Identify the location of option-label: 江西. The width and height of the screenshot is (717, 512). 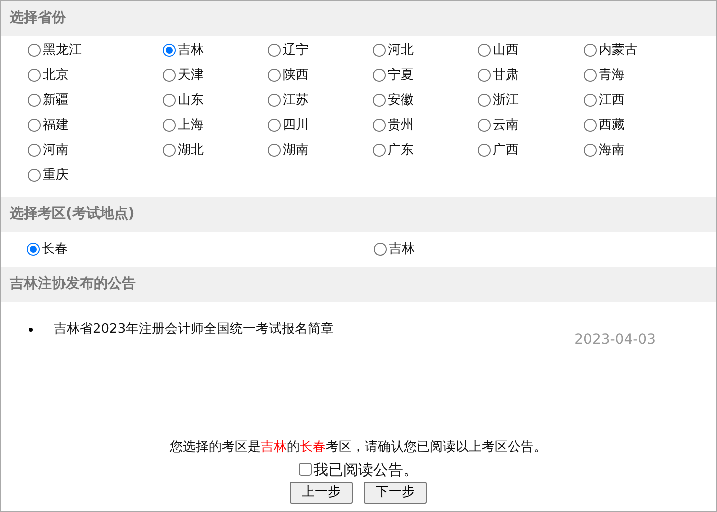
(612, 101).